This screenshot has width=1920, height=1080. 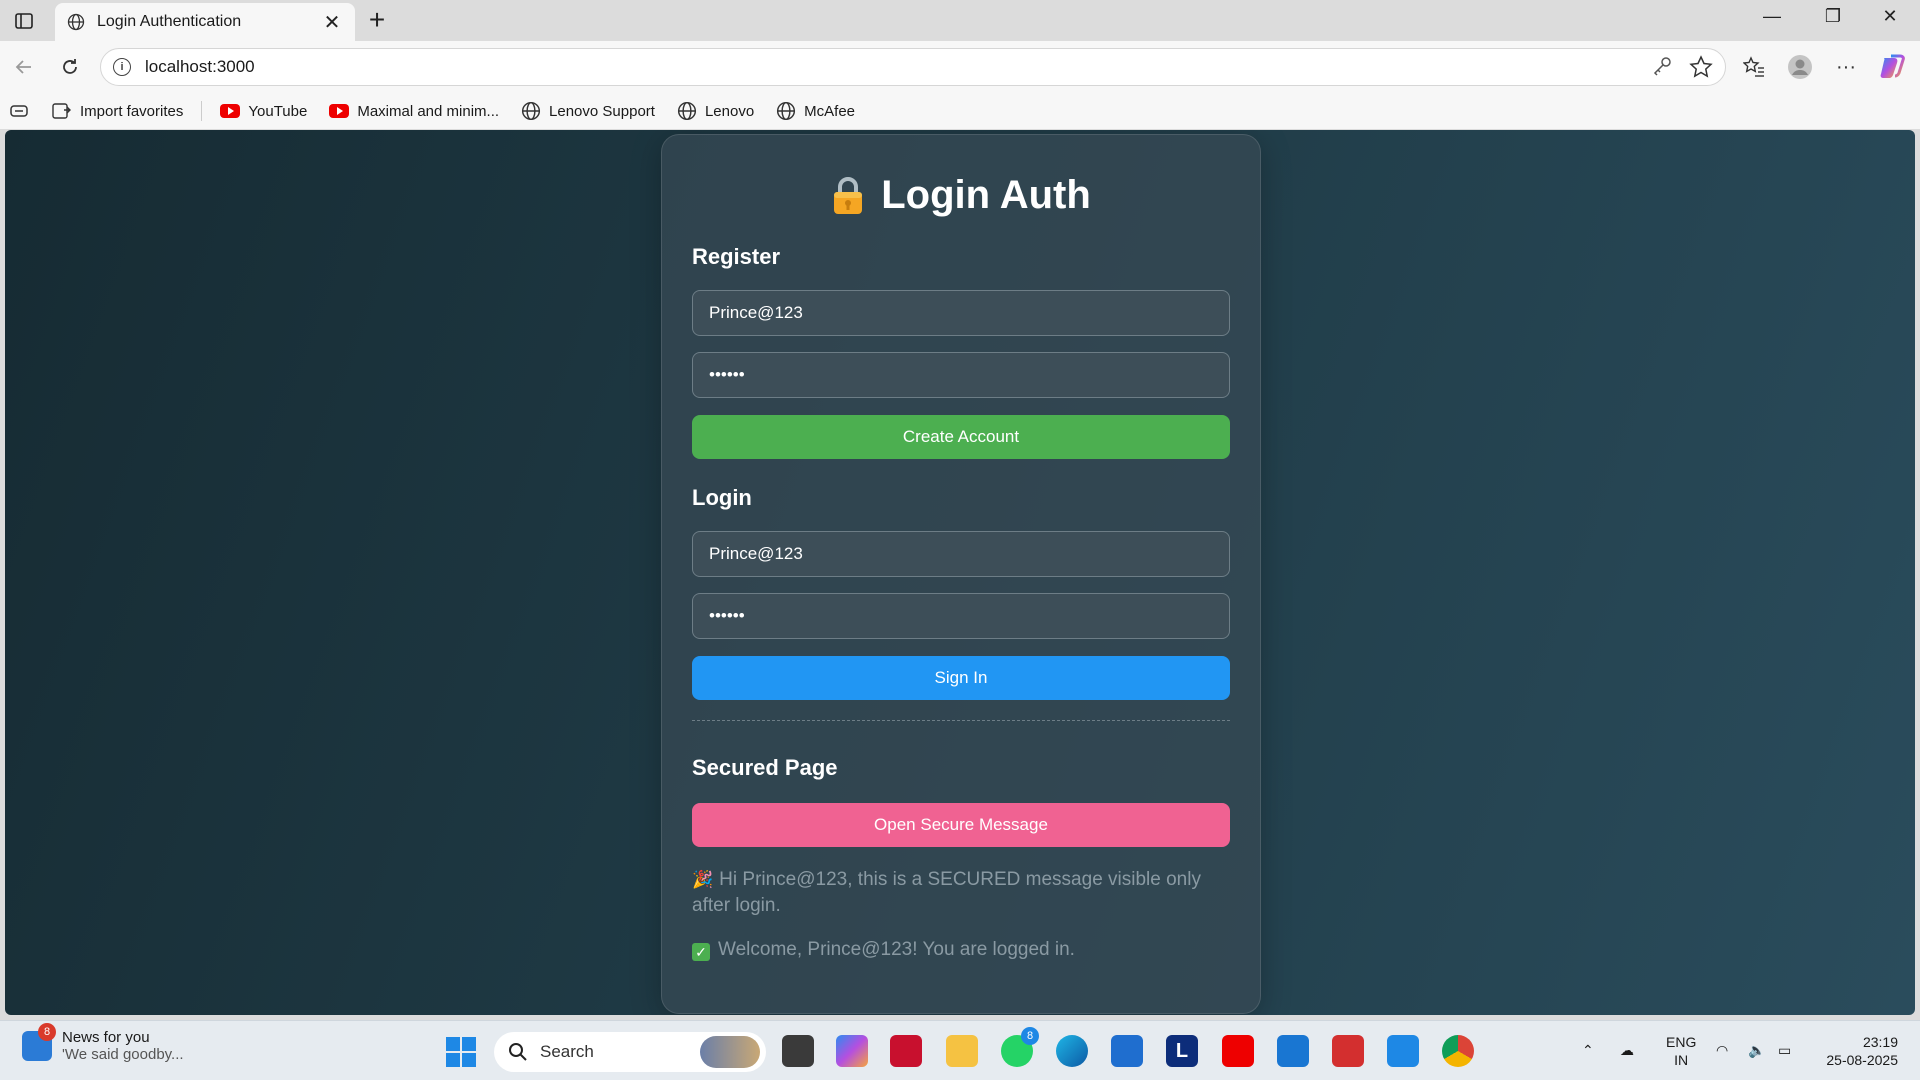 I want to click on party-popper-icon: 🎉, so click(x=703, y=879).